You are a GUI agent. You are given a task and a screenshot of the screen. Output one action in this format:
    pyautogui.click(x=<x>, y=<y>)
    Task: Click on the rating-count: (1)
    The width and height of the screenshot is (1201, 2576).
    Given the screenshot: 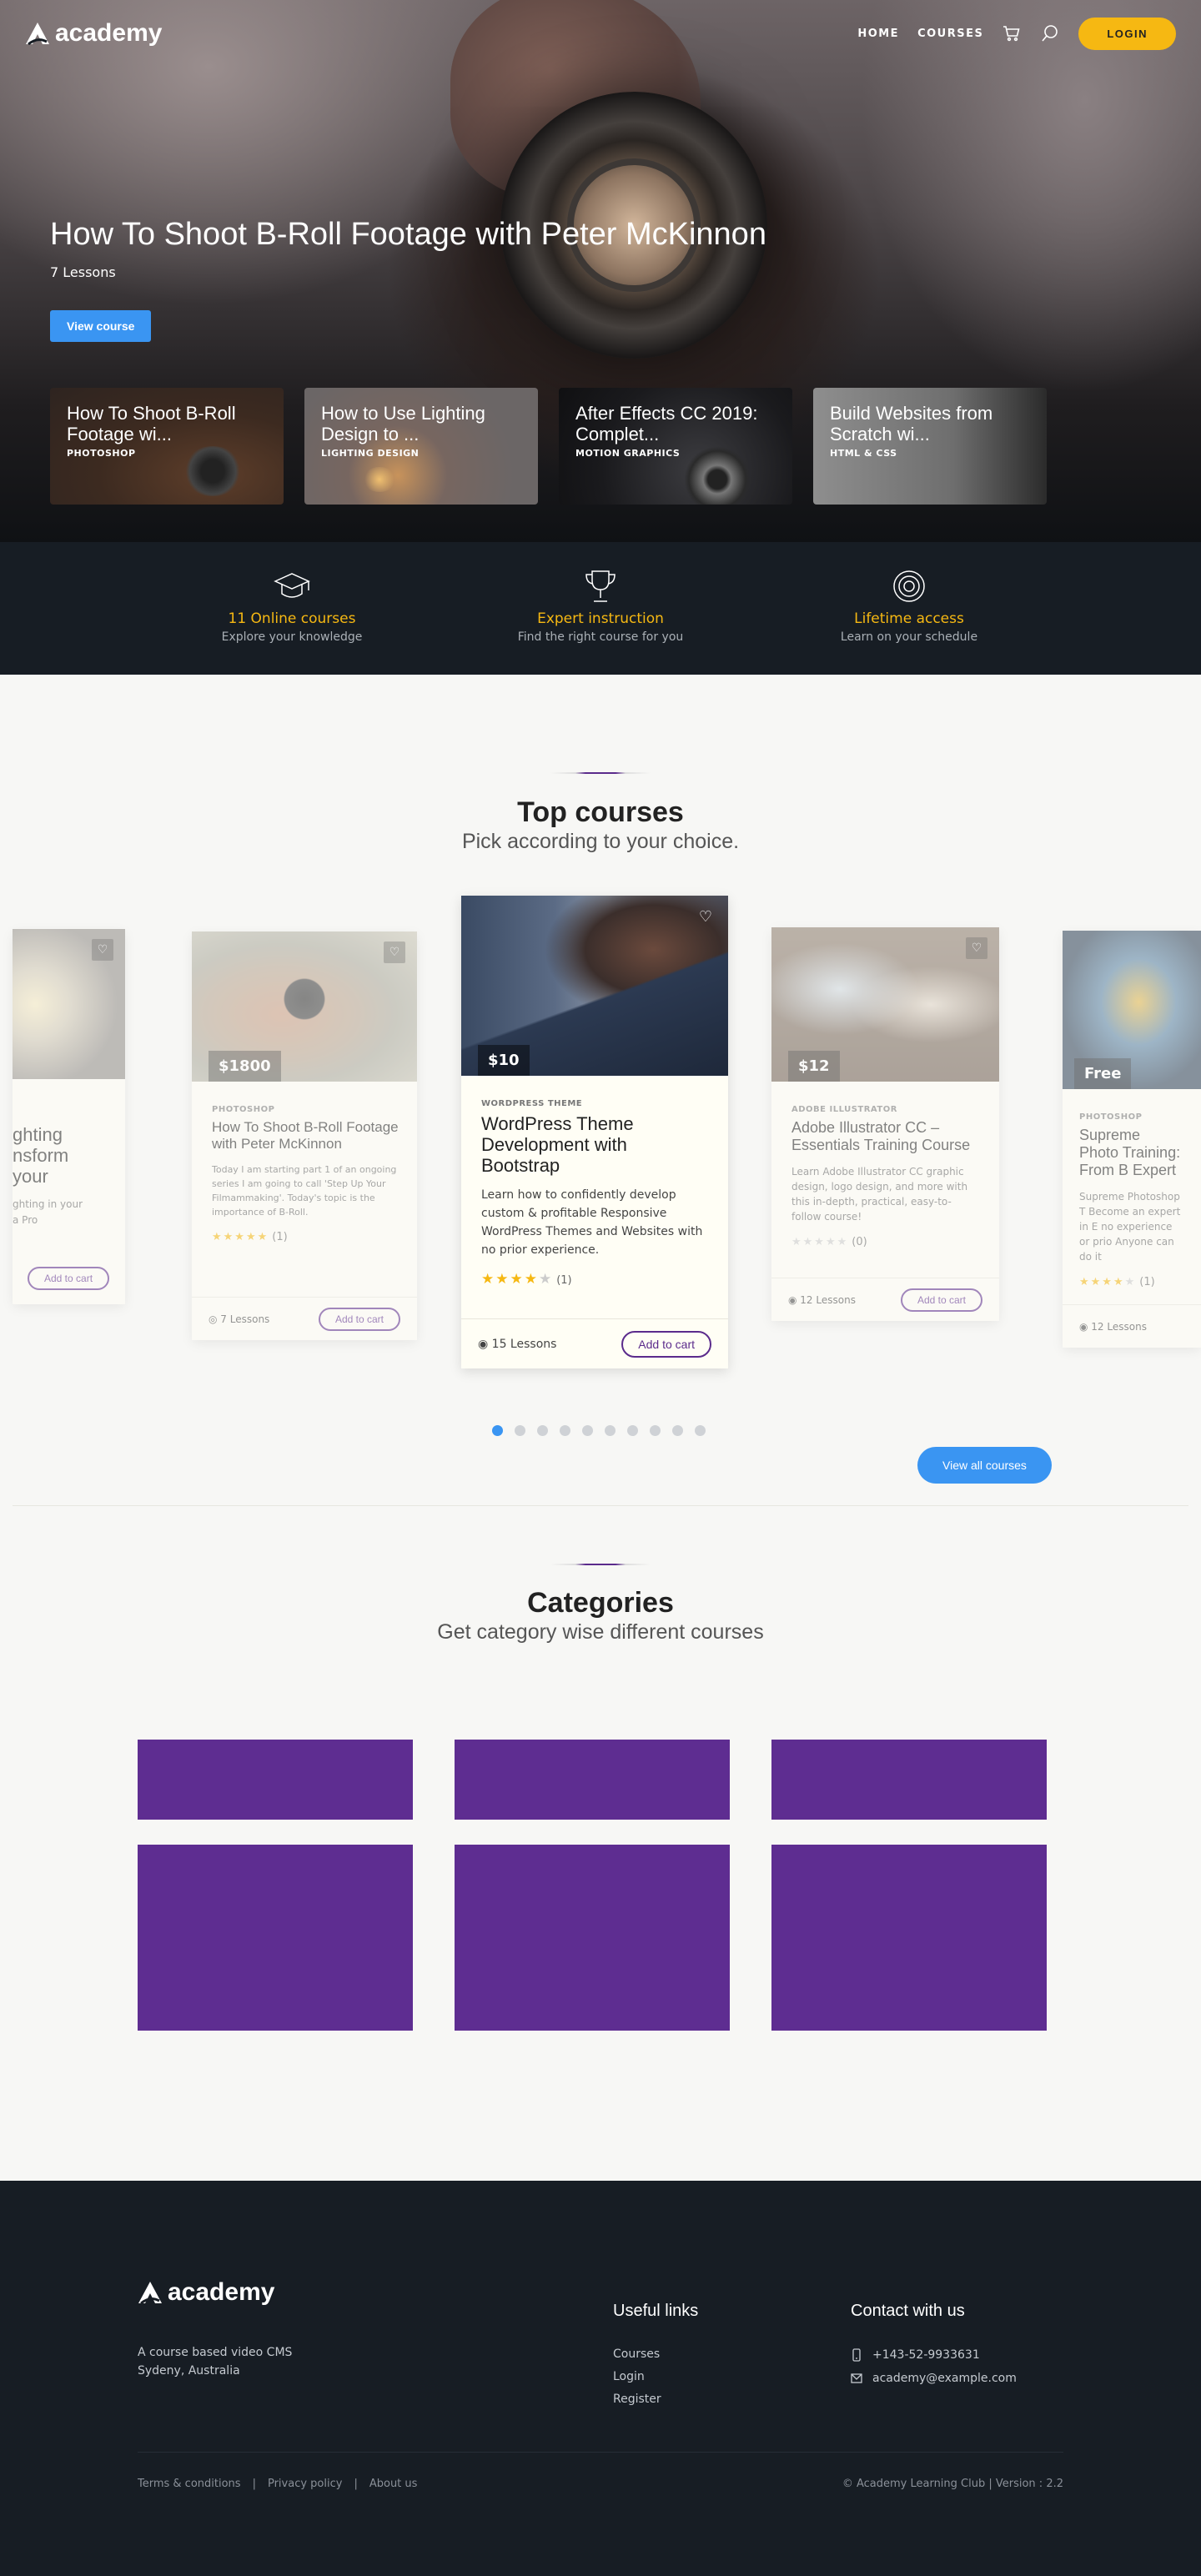 What is the action you would take?
    pyautogui.click(x=564, y=1280)
    